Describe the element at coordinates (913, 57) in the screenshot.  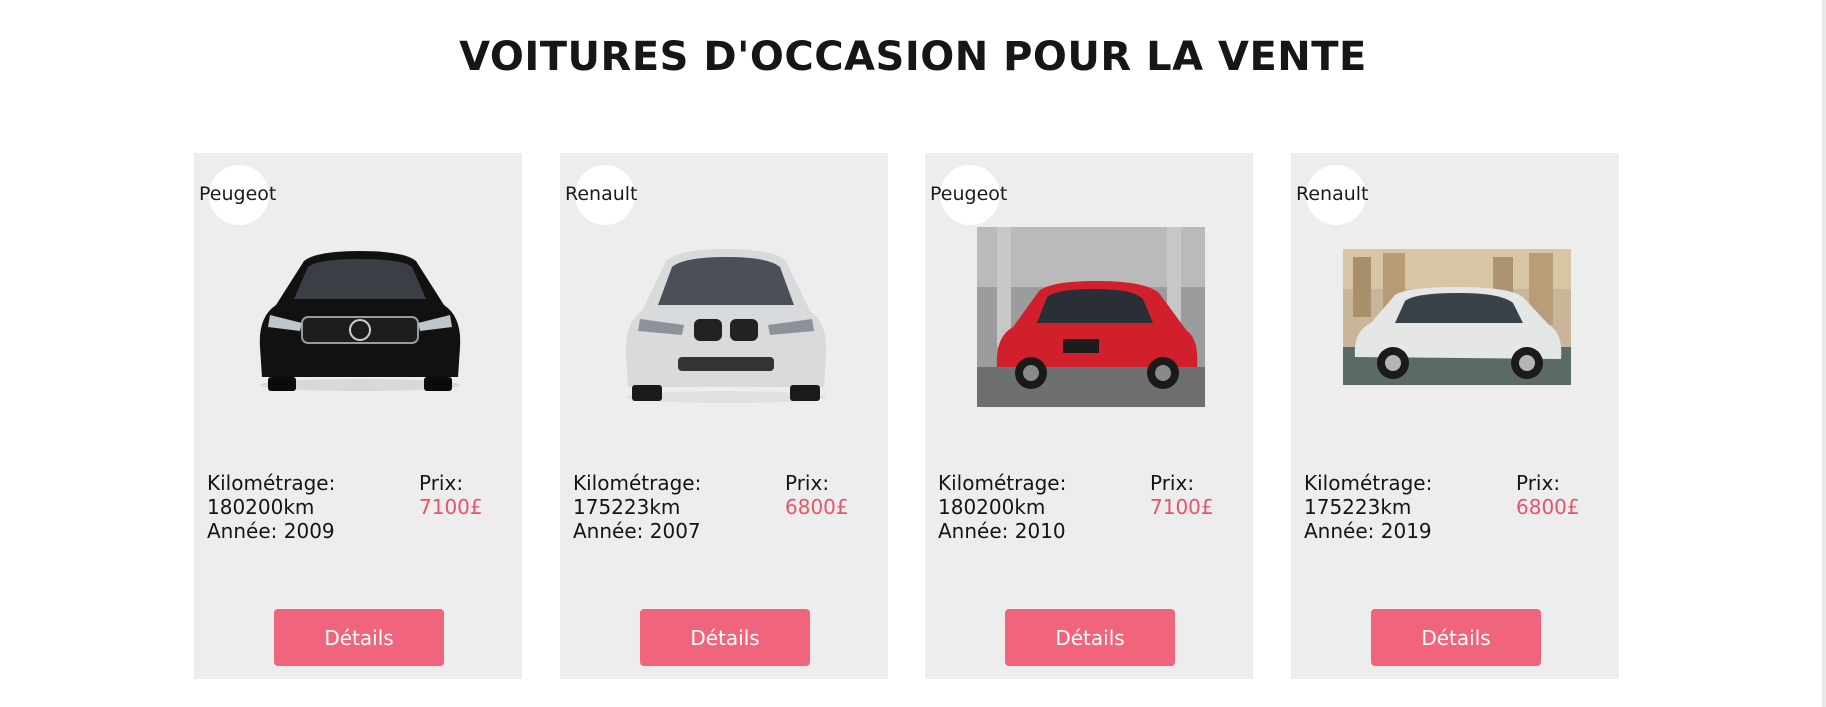
I see `section-title: VOITURES D'OCCASION POUR LA VENTE` at that location.